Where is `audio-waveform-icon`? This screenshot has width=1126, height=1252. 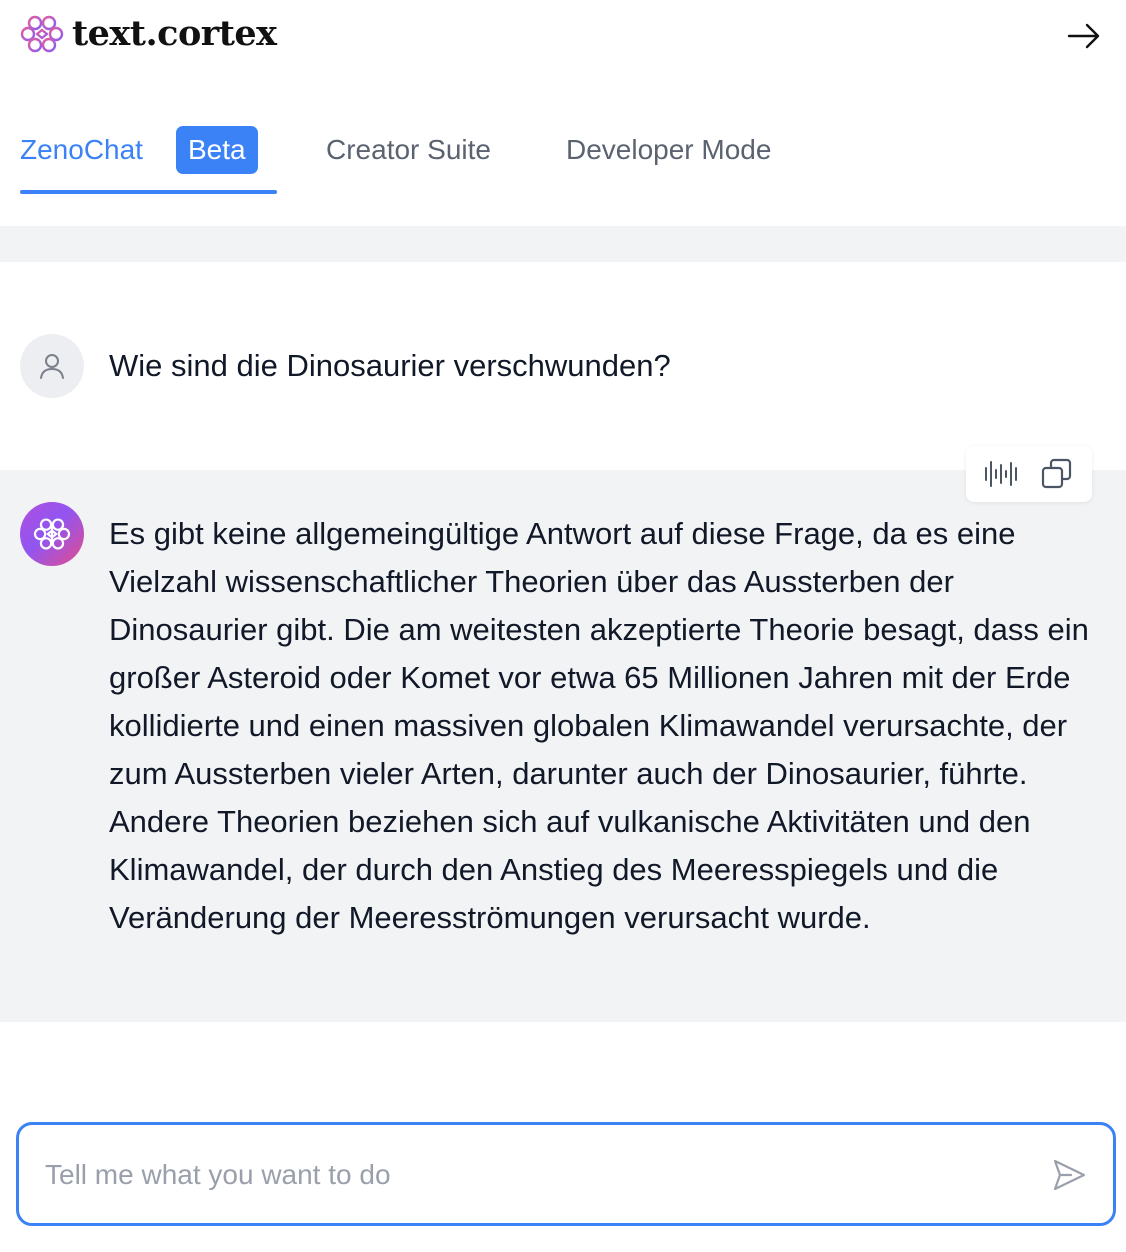
audio-waveform-icon is located at coordinates (1000, 474).